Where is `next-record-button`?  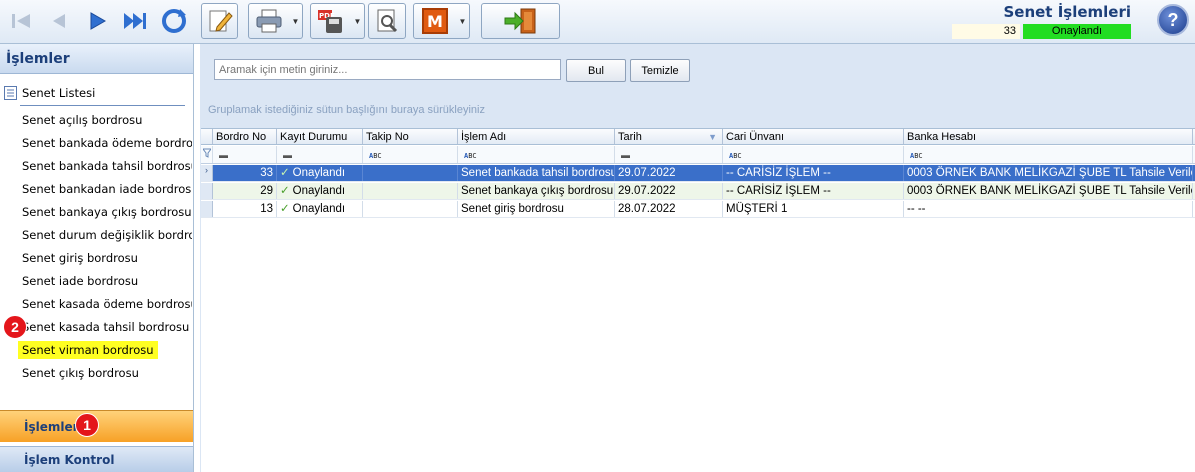
next-record-button is located at coordinates (97, 21).